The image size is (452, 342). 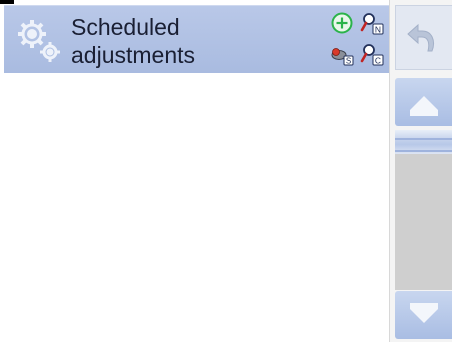 What do you see at coordinates (424, 106) in the screenshot?
I see `scroll-up-icon` at bounding box center [424, 106].